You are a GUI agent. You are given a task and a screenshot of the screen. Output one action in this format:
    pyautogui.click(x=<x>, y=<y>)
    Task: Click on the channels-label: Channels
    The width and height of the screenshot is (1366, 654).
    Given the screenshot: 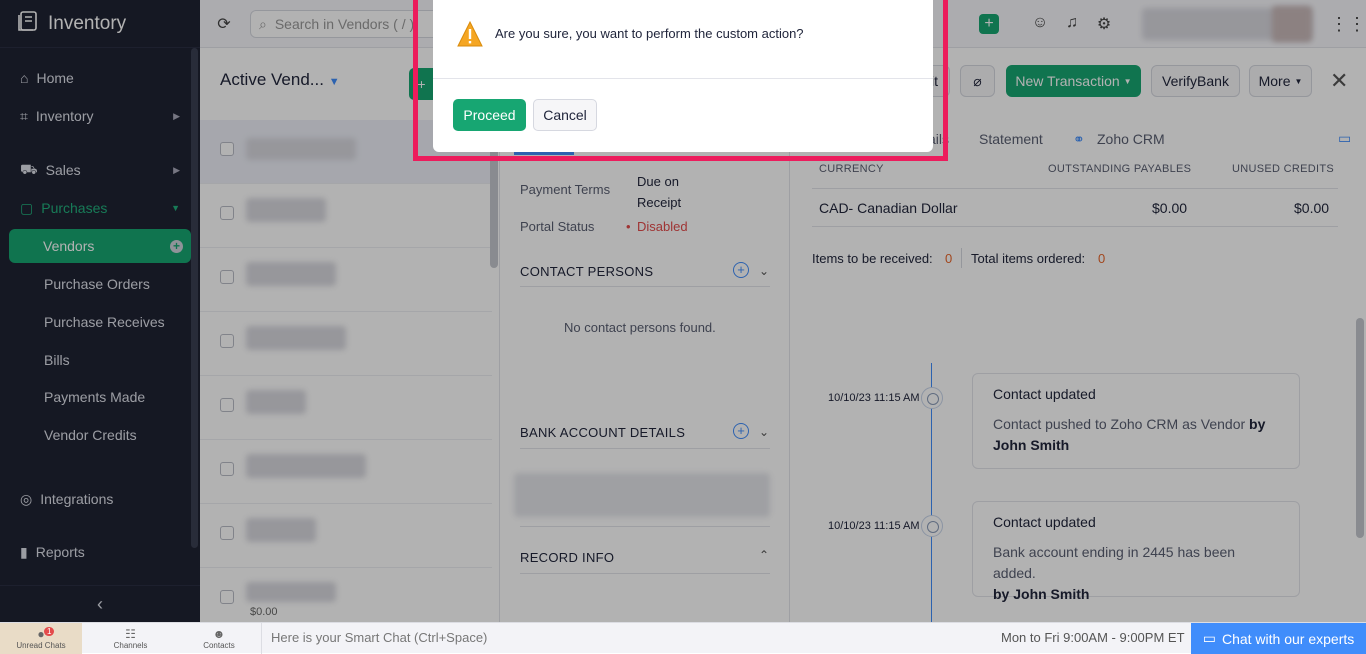 What is the action you would take?
    pyautogui.click(x=130, y=645)
    